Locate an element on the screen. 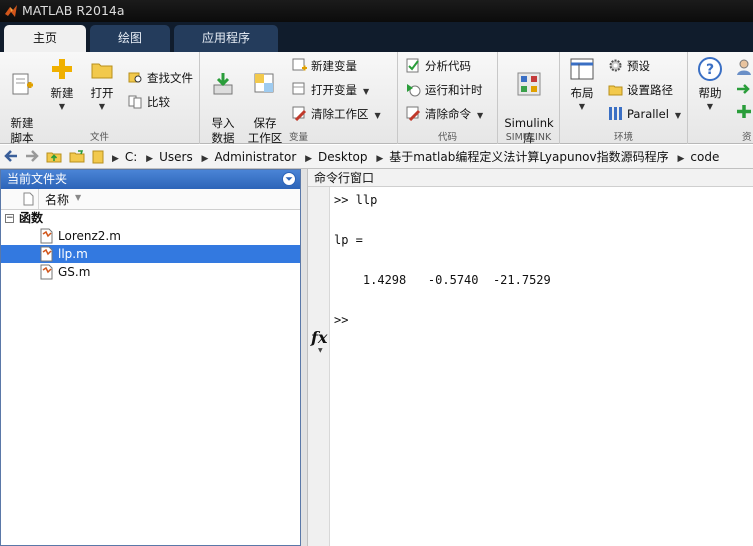  parallel-icon is located at coordinates (615, 113).